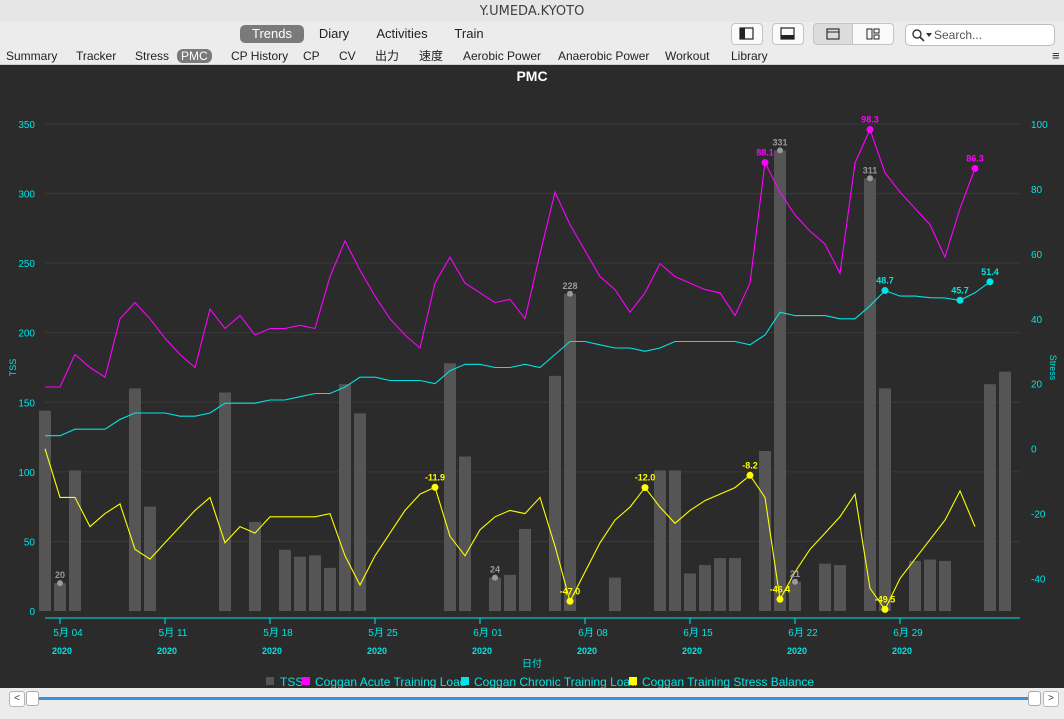  What do you see at coordinates (1037, 385) in the screenshot?
I see `y-right-tick-label: 20` at bounding box center [1037, 385].